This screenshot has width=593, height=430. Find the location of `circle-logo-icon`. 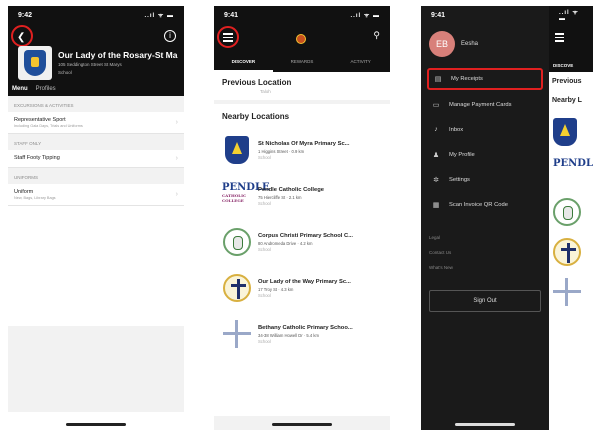

circle-logo-icon is located at coordinates (567, 212).